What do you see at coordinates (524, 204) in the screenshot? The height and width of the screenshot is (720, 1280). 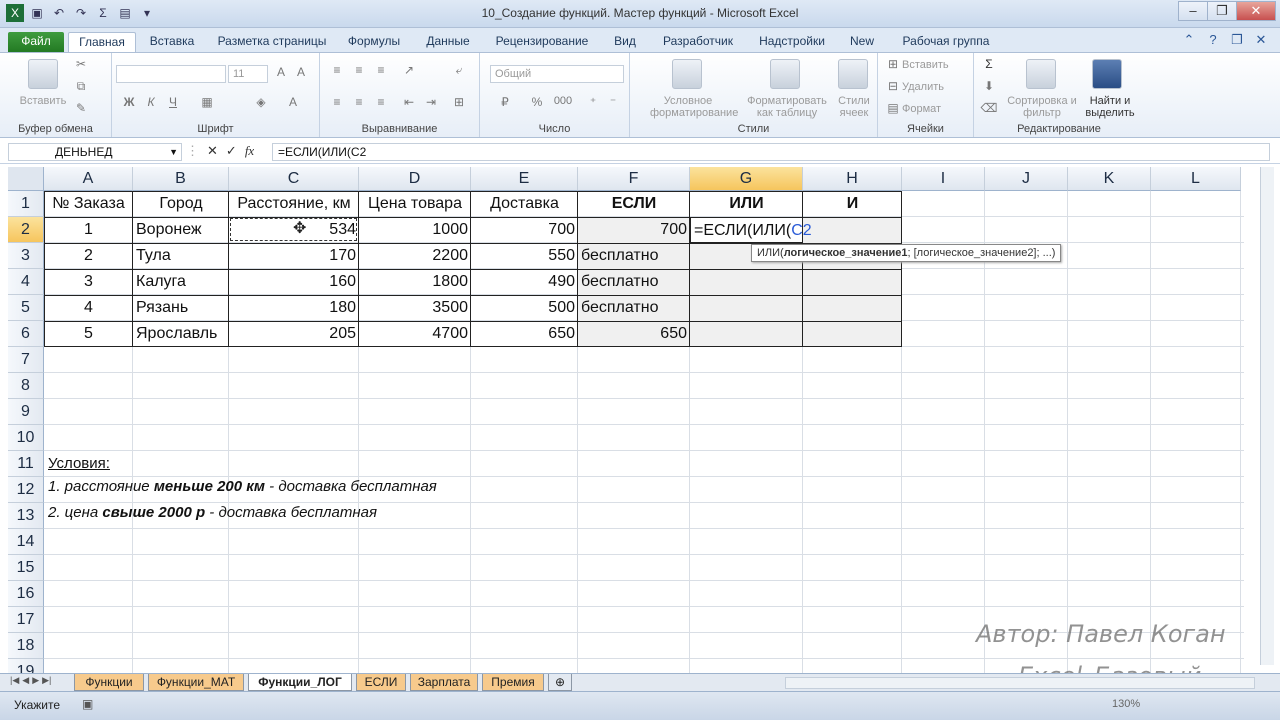 I see `table-header-cell: Доставка` at bounding box center [524, 204].